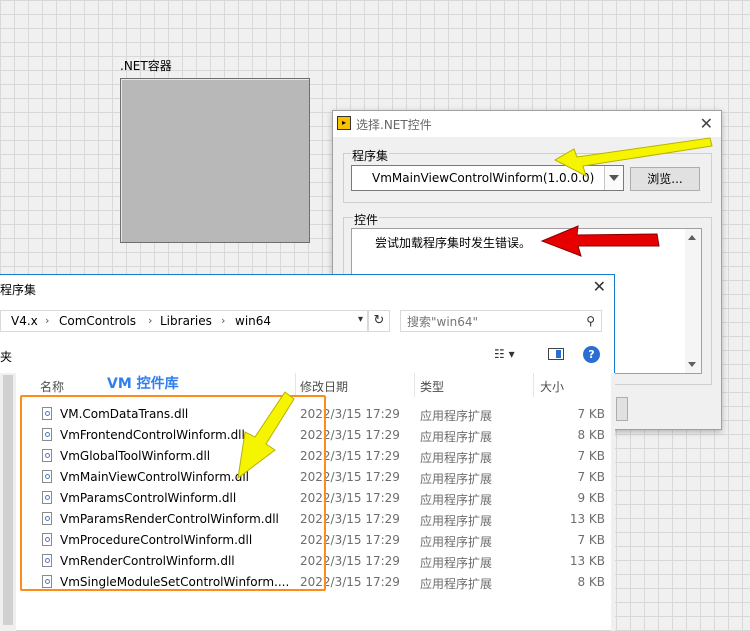  Describe the element at coordinates (483, 178) in the screenshot. I see `assembly-dropdown-value: VmMainViewControlWinform(1.0.0.0)` at that location.